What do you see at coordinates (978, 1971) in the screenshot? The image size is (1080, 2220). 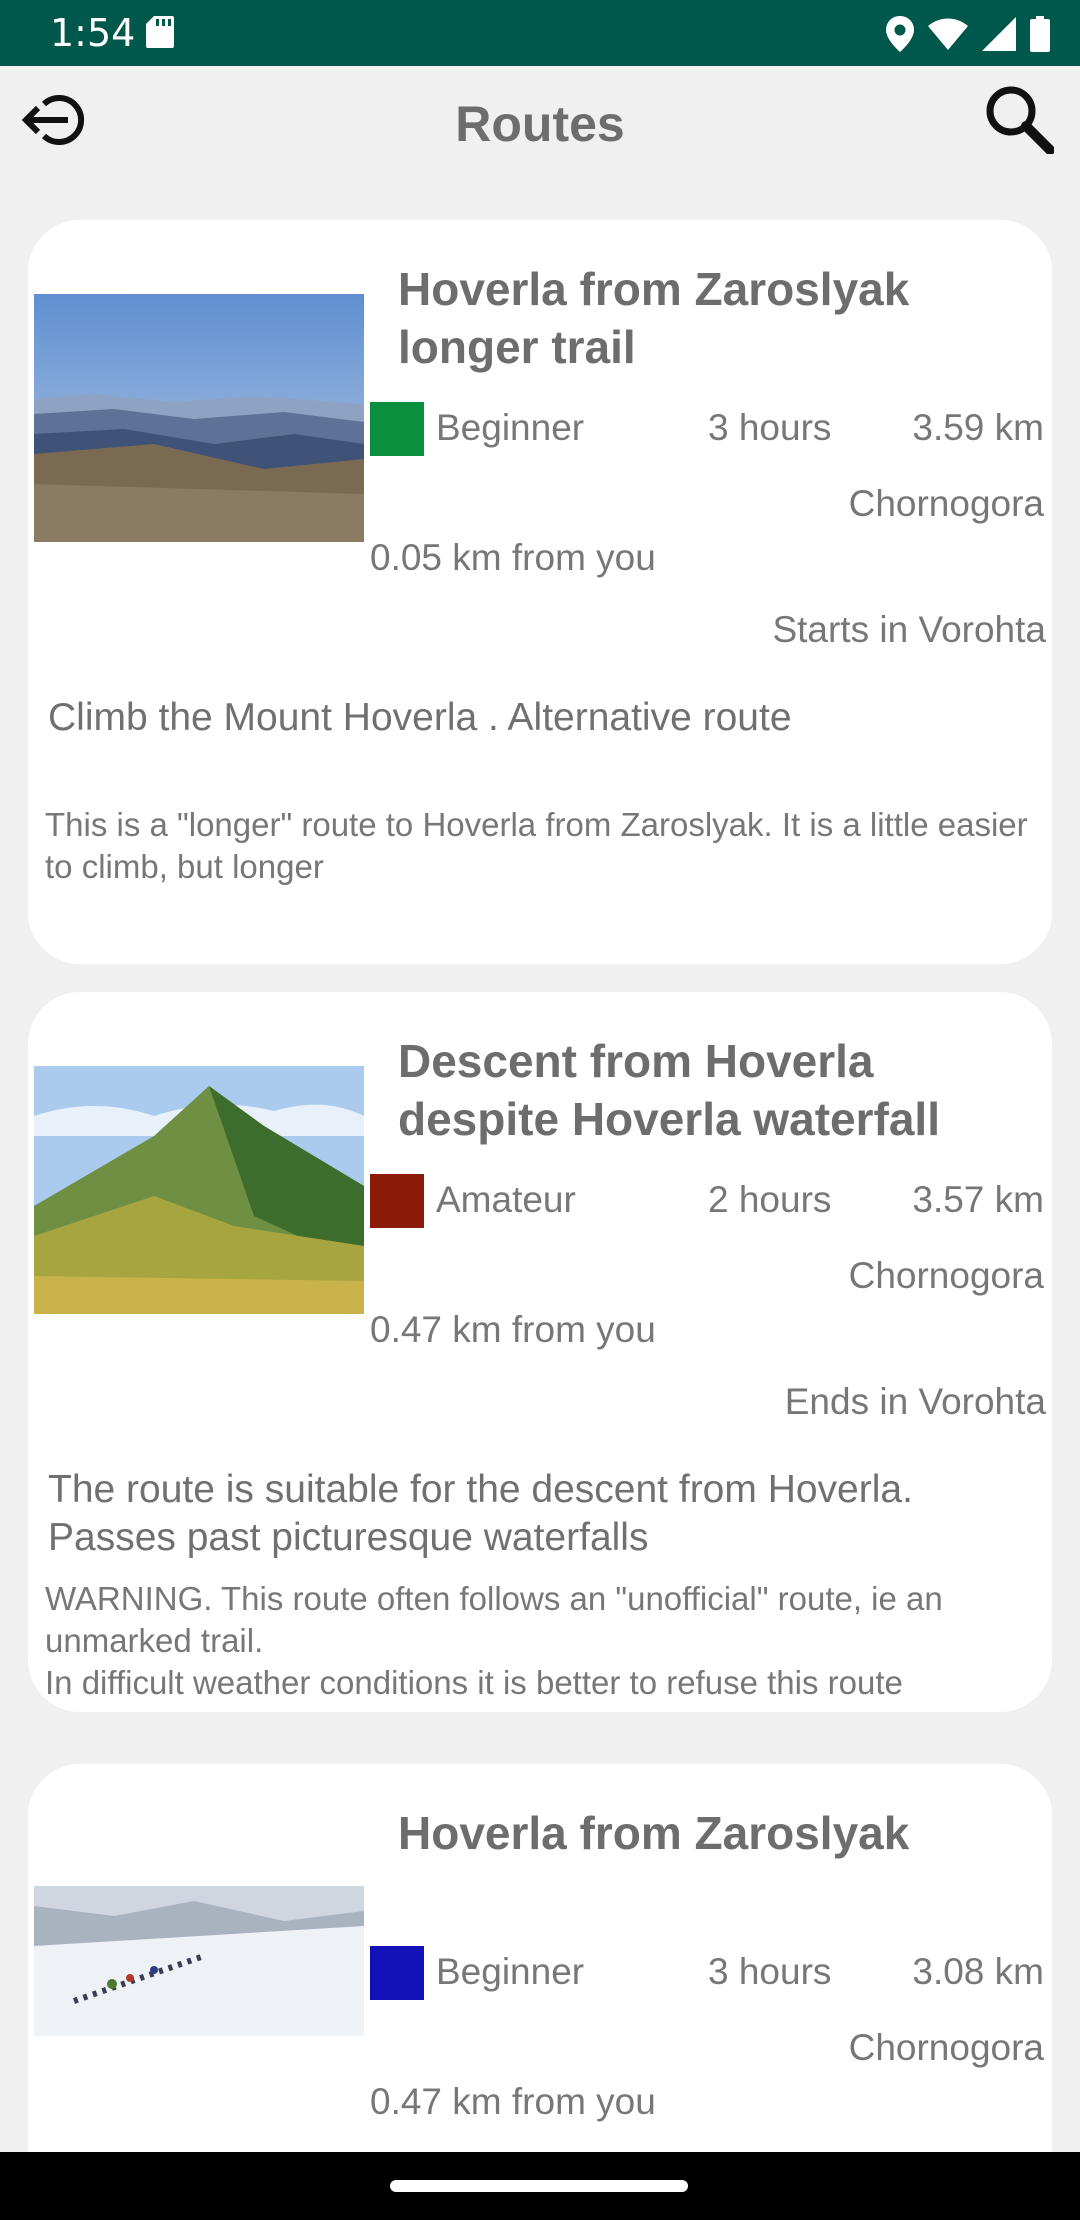 I see `route-length: 3.08 km` at bounding box center [978, 1971].